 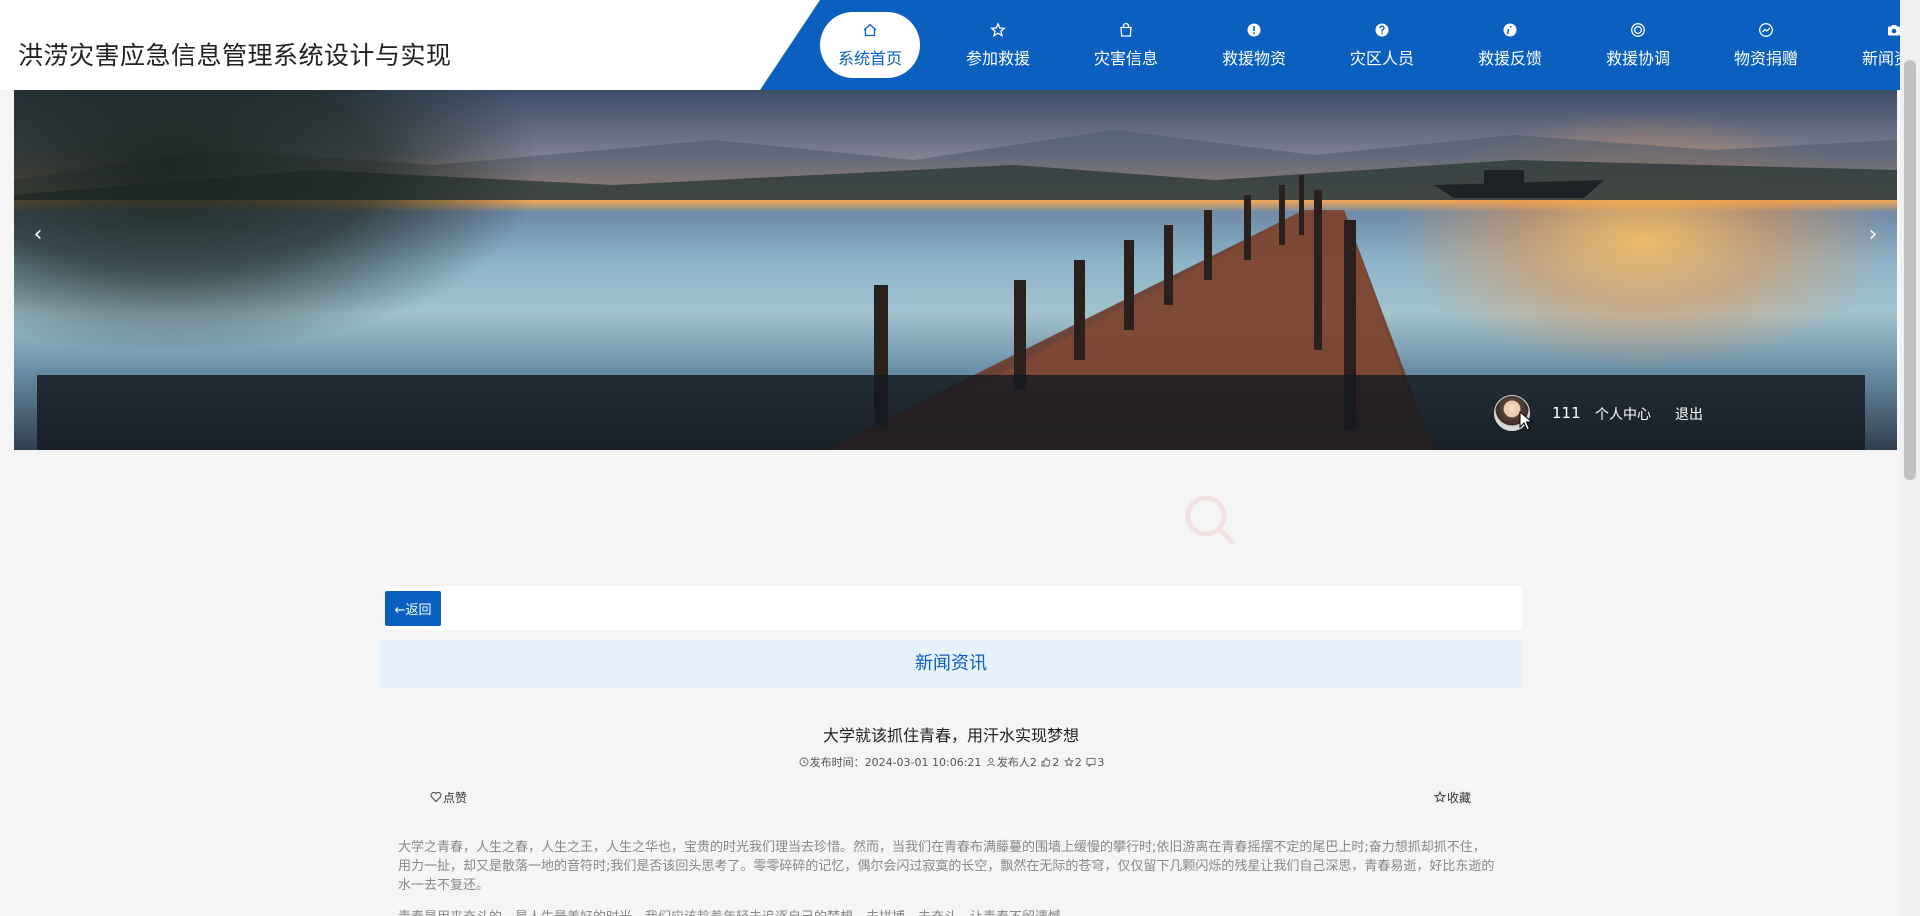 I want to click on back-button: ←返回, so click(x=413, y=608).